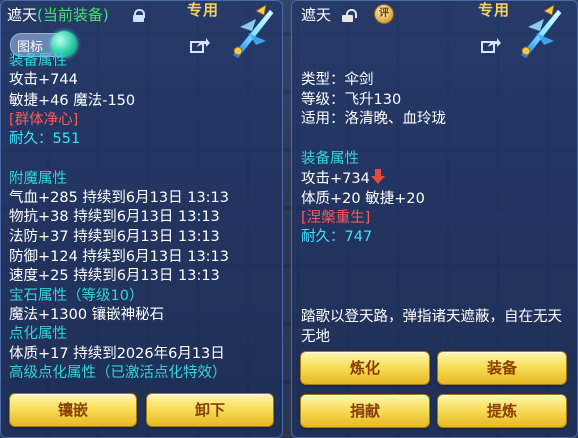 This screenshot has height=438, width=578. Describe the element at coordinates (38, 179) in the screenshot. I see `attribute-line: 附魔属性` at that location.